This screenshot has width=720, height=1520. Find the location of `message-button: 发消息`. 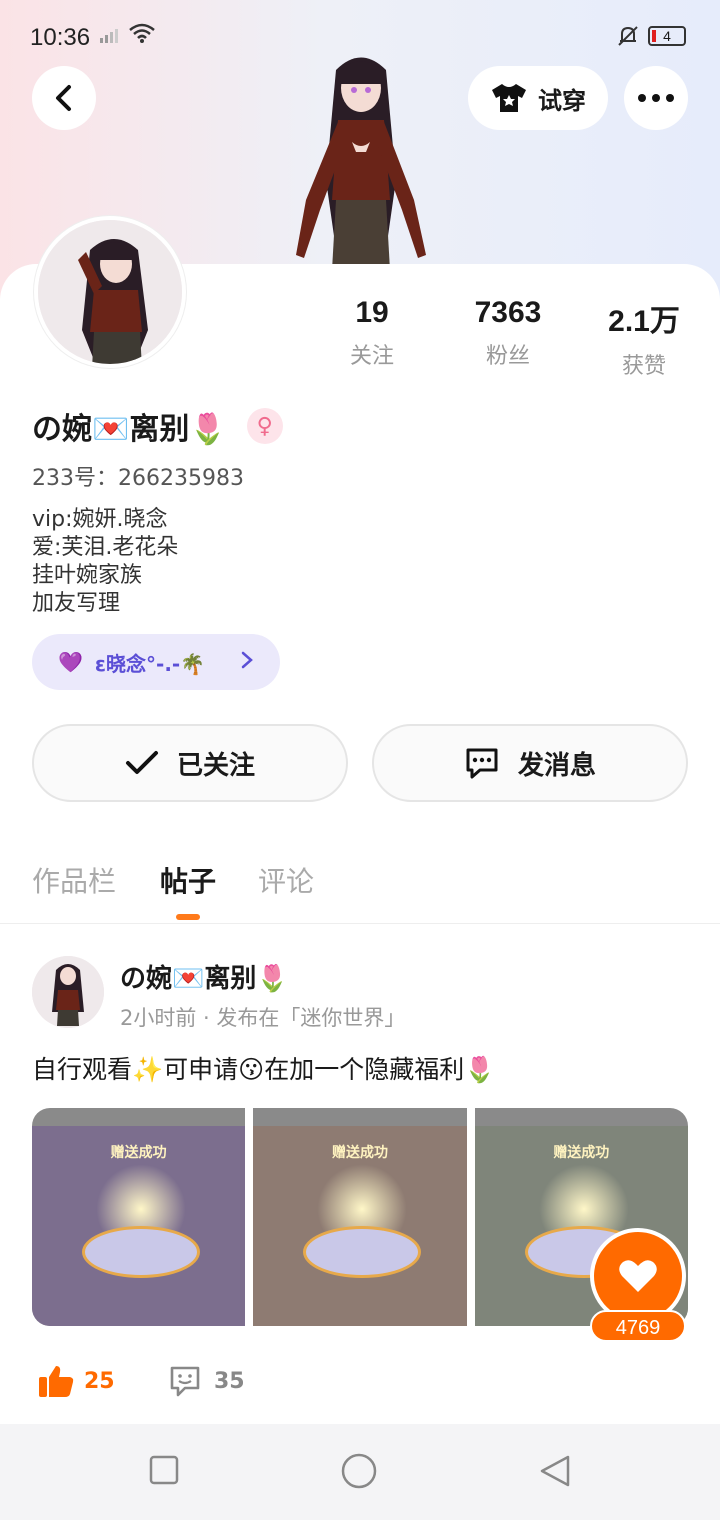

message-button: 发消息 is located at coordinates (530, 763).